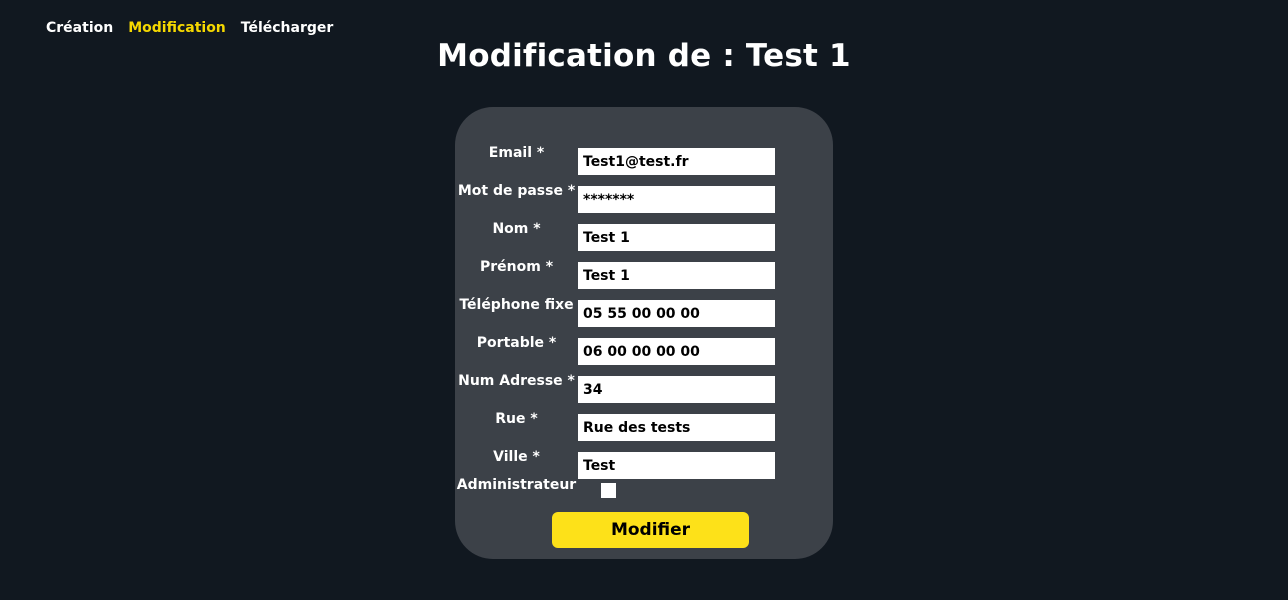  Describe the element at coordinates (676, 313) in the screenshot. I see `telephone-fixe-field` at that location.